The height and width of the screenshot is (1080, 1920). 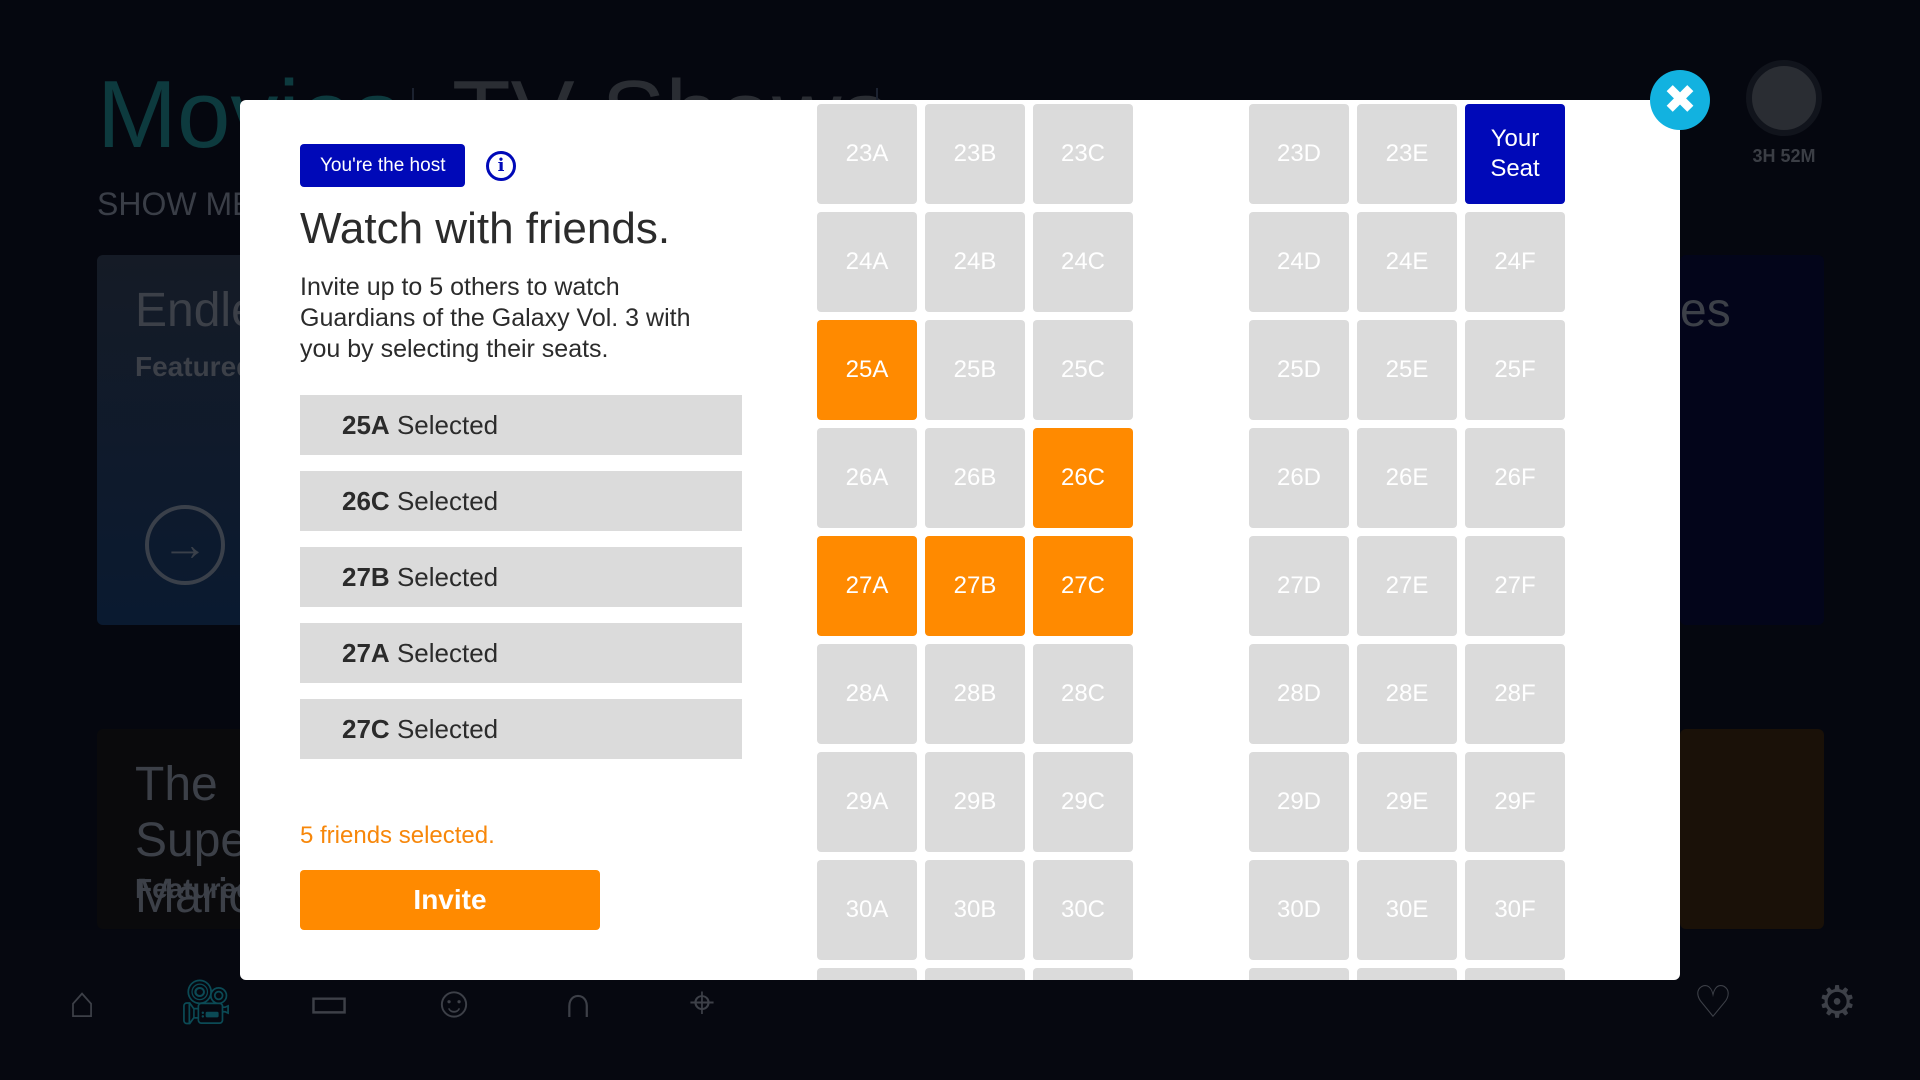 What do you see at coordinates (1299, 478) in the screenshot?
I see `seat-26d: 26D` at bounding box center [1299, 478].